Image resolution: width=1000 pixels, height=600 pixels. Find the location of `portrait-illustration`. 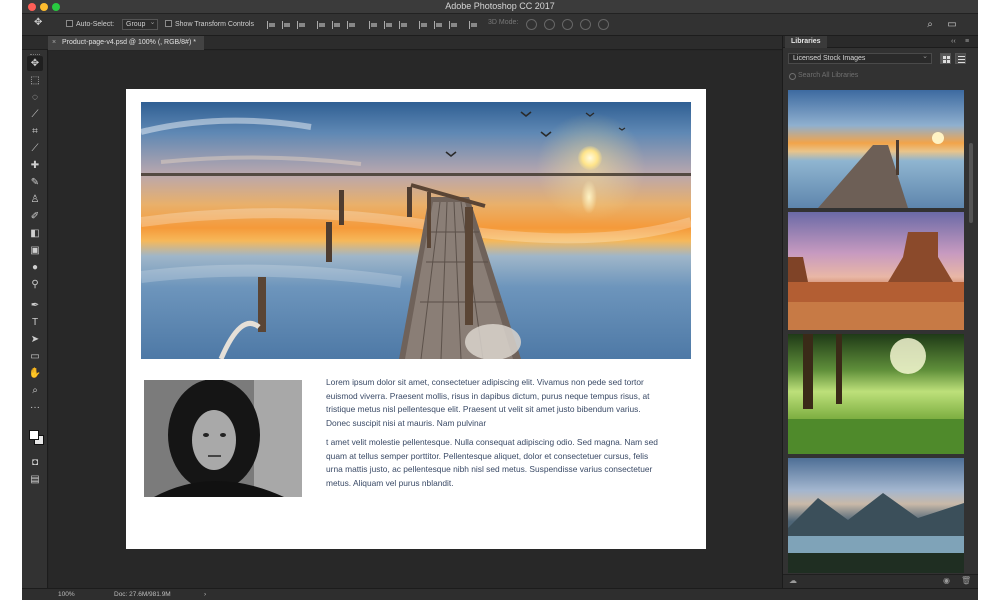

portrait-illustration is located at coordinates (223, 438).